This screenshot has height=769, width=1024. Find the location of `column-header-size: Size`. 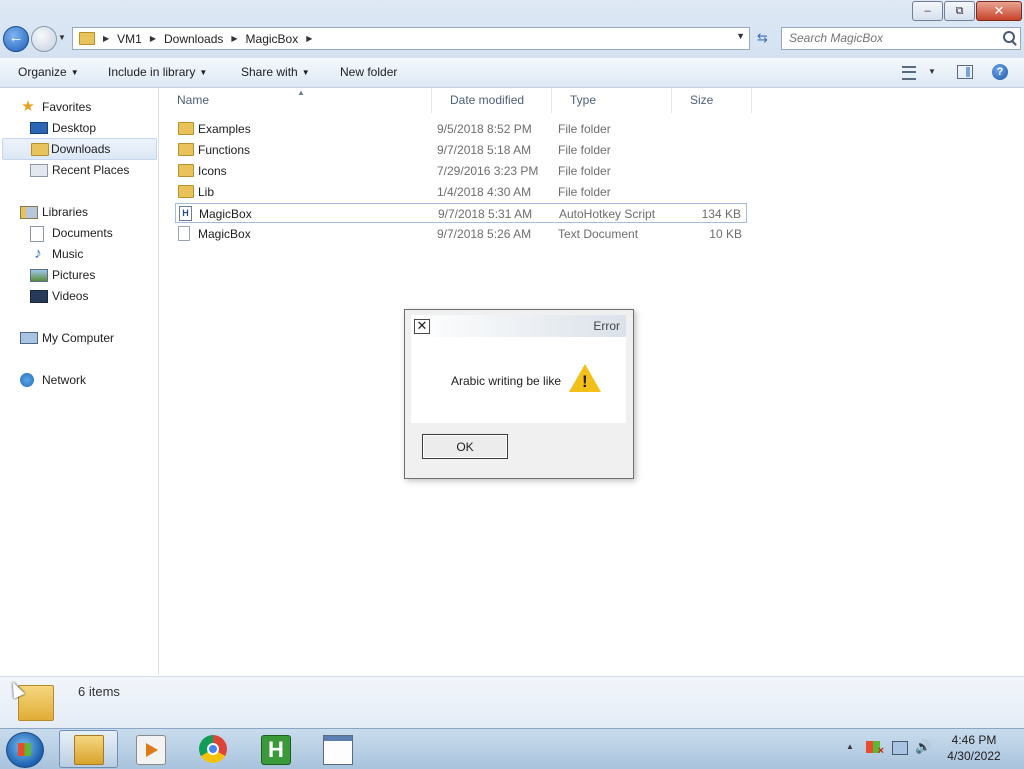

column-header-size: Size is located at coordinates (712, 100).